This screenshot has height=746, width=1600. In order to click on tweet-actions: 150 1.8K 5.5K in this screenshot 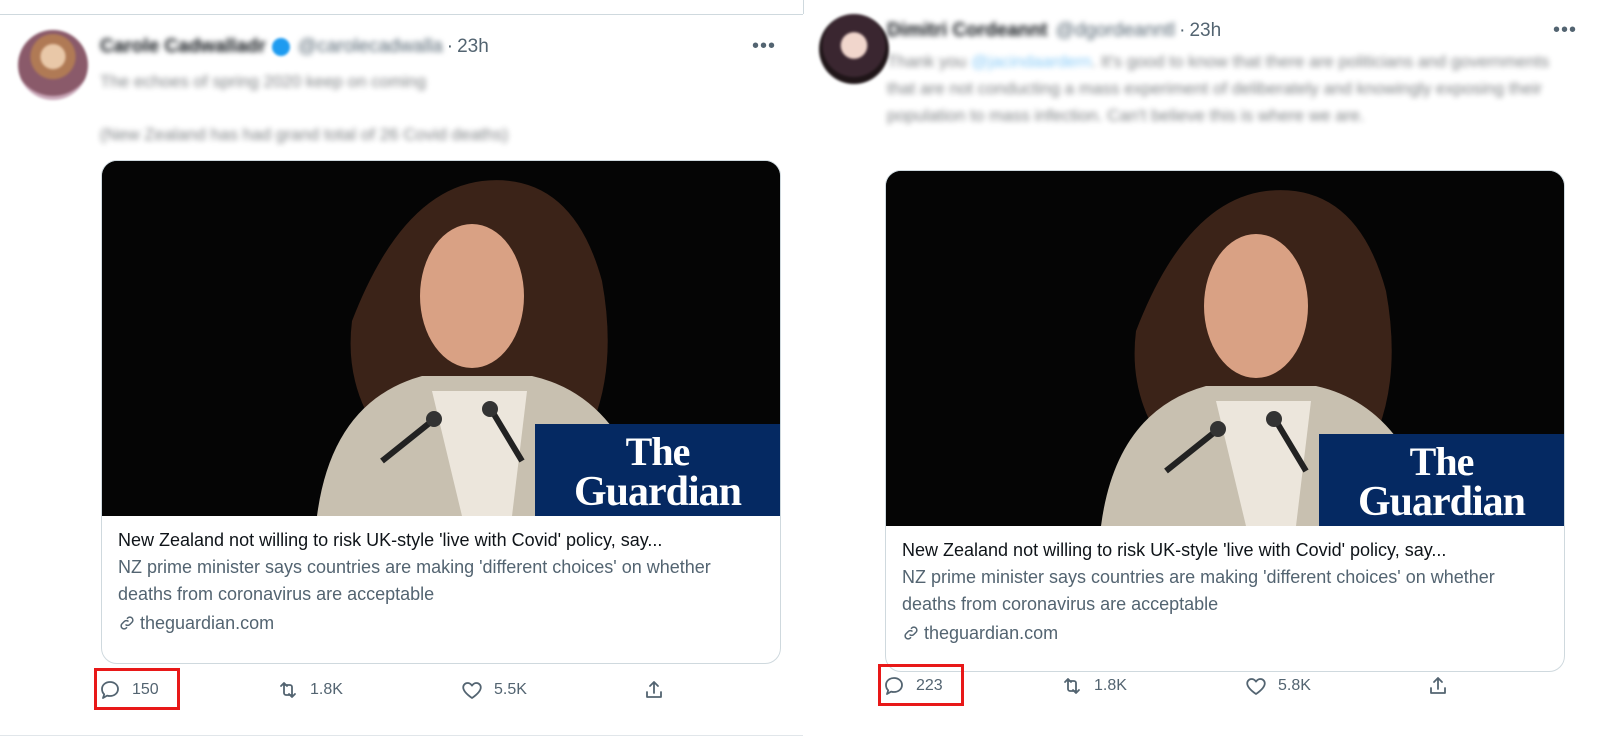, I will do `click(439, 690)`.